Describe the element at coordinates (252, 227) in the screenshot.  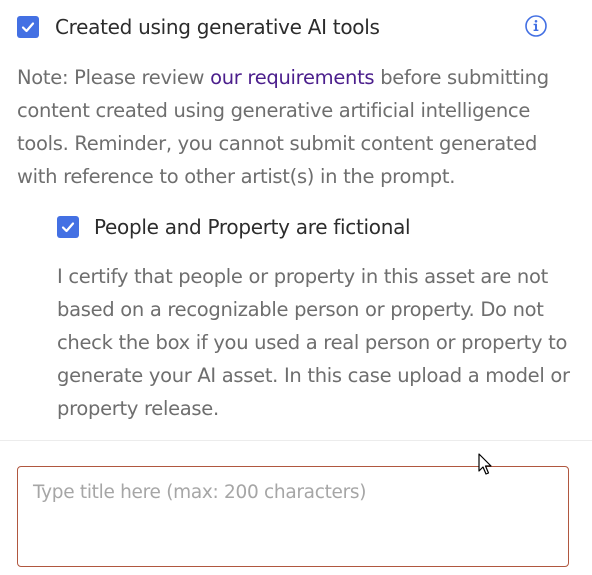
I see `fictional-label: People and Property are fictional` at that location.